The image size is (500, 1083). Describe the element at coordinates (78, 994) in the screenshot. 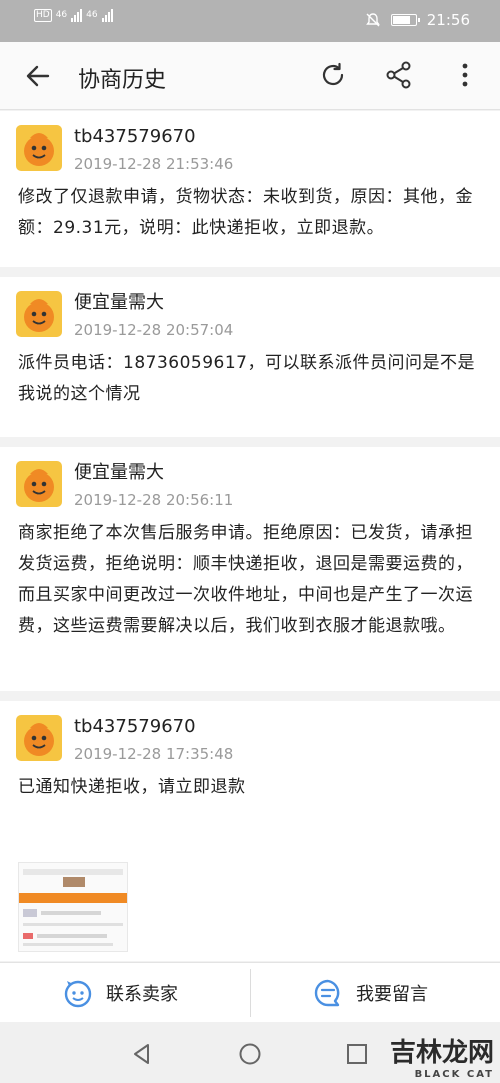

I see `chat-face-icon` at that location.